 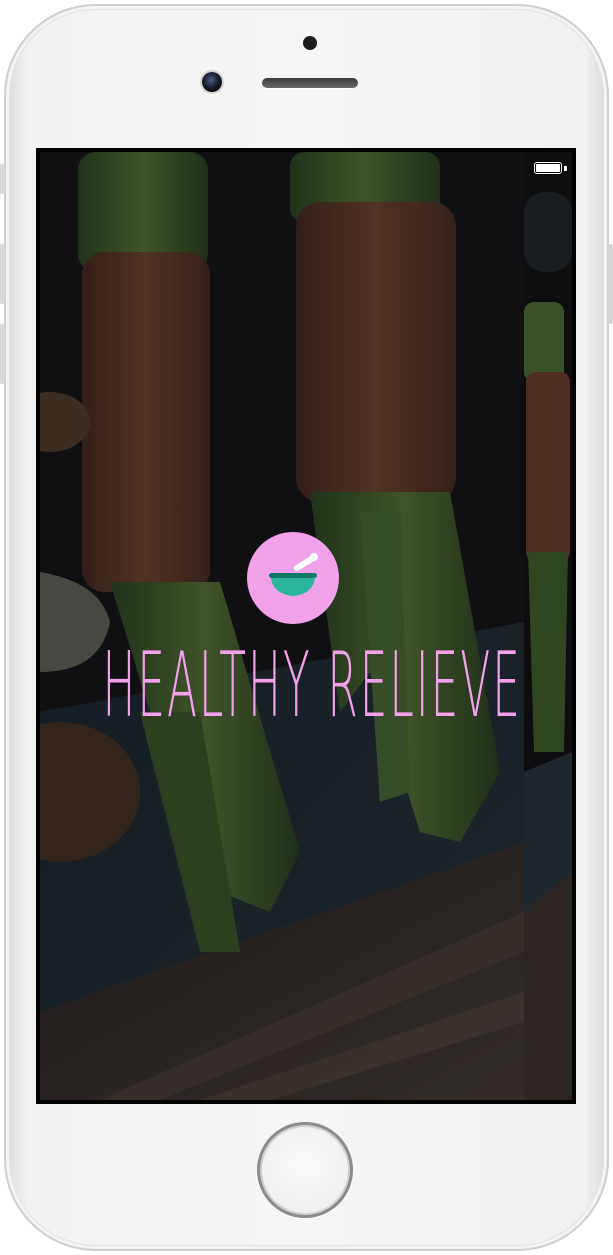 I want to click on next-page-peek, so click(x=548, y=626).